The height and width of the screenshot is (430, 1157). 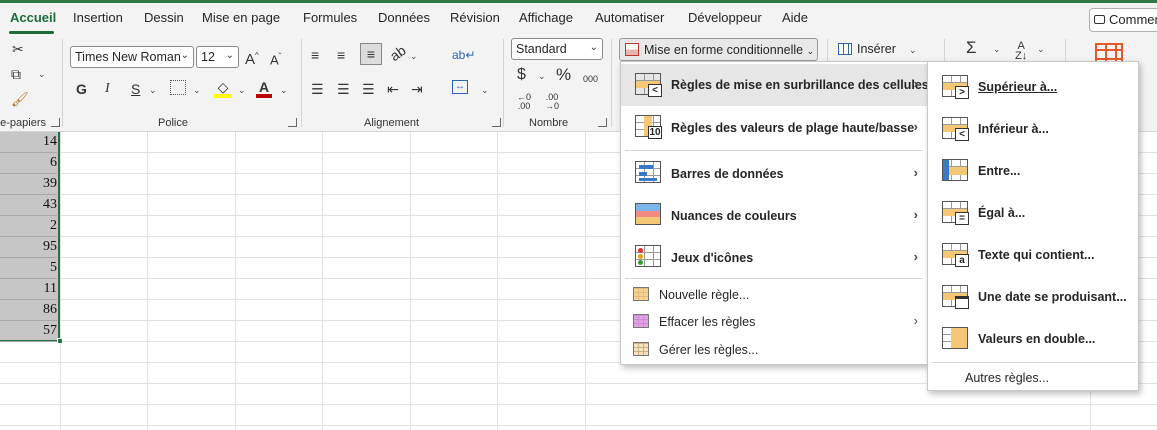 I want to click on currency-button: $, so click(x=521, y=75).